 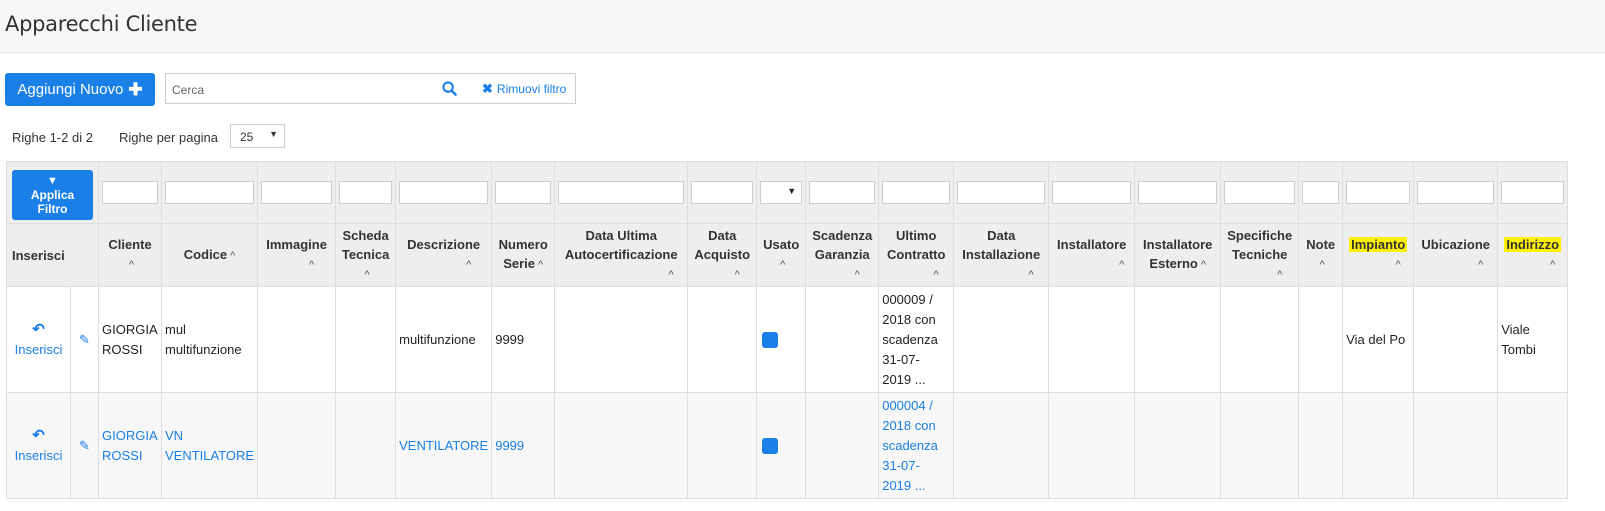 What do you see at coordinates (444, 192) in the screenshot?
I see `filter-descrizione` at bounding box center [444, 192].